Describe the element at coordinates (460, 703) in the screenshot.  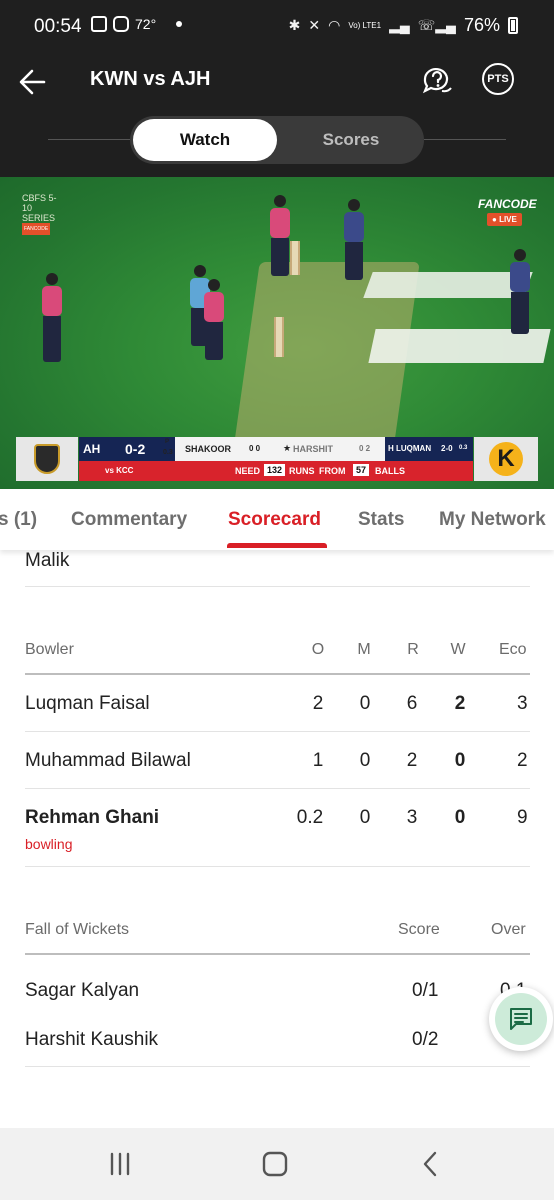
I see `bowler-wickets: 2` at that location.